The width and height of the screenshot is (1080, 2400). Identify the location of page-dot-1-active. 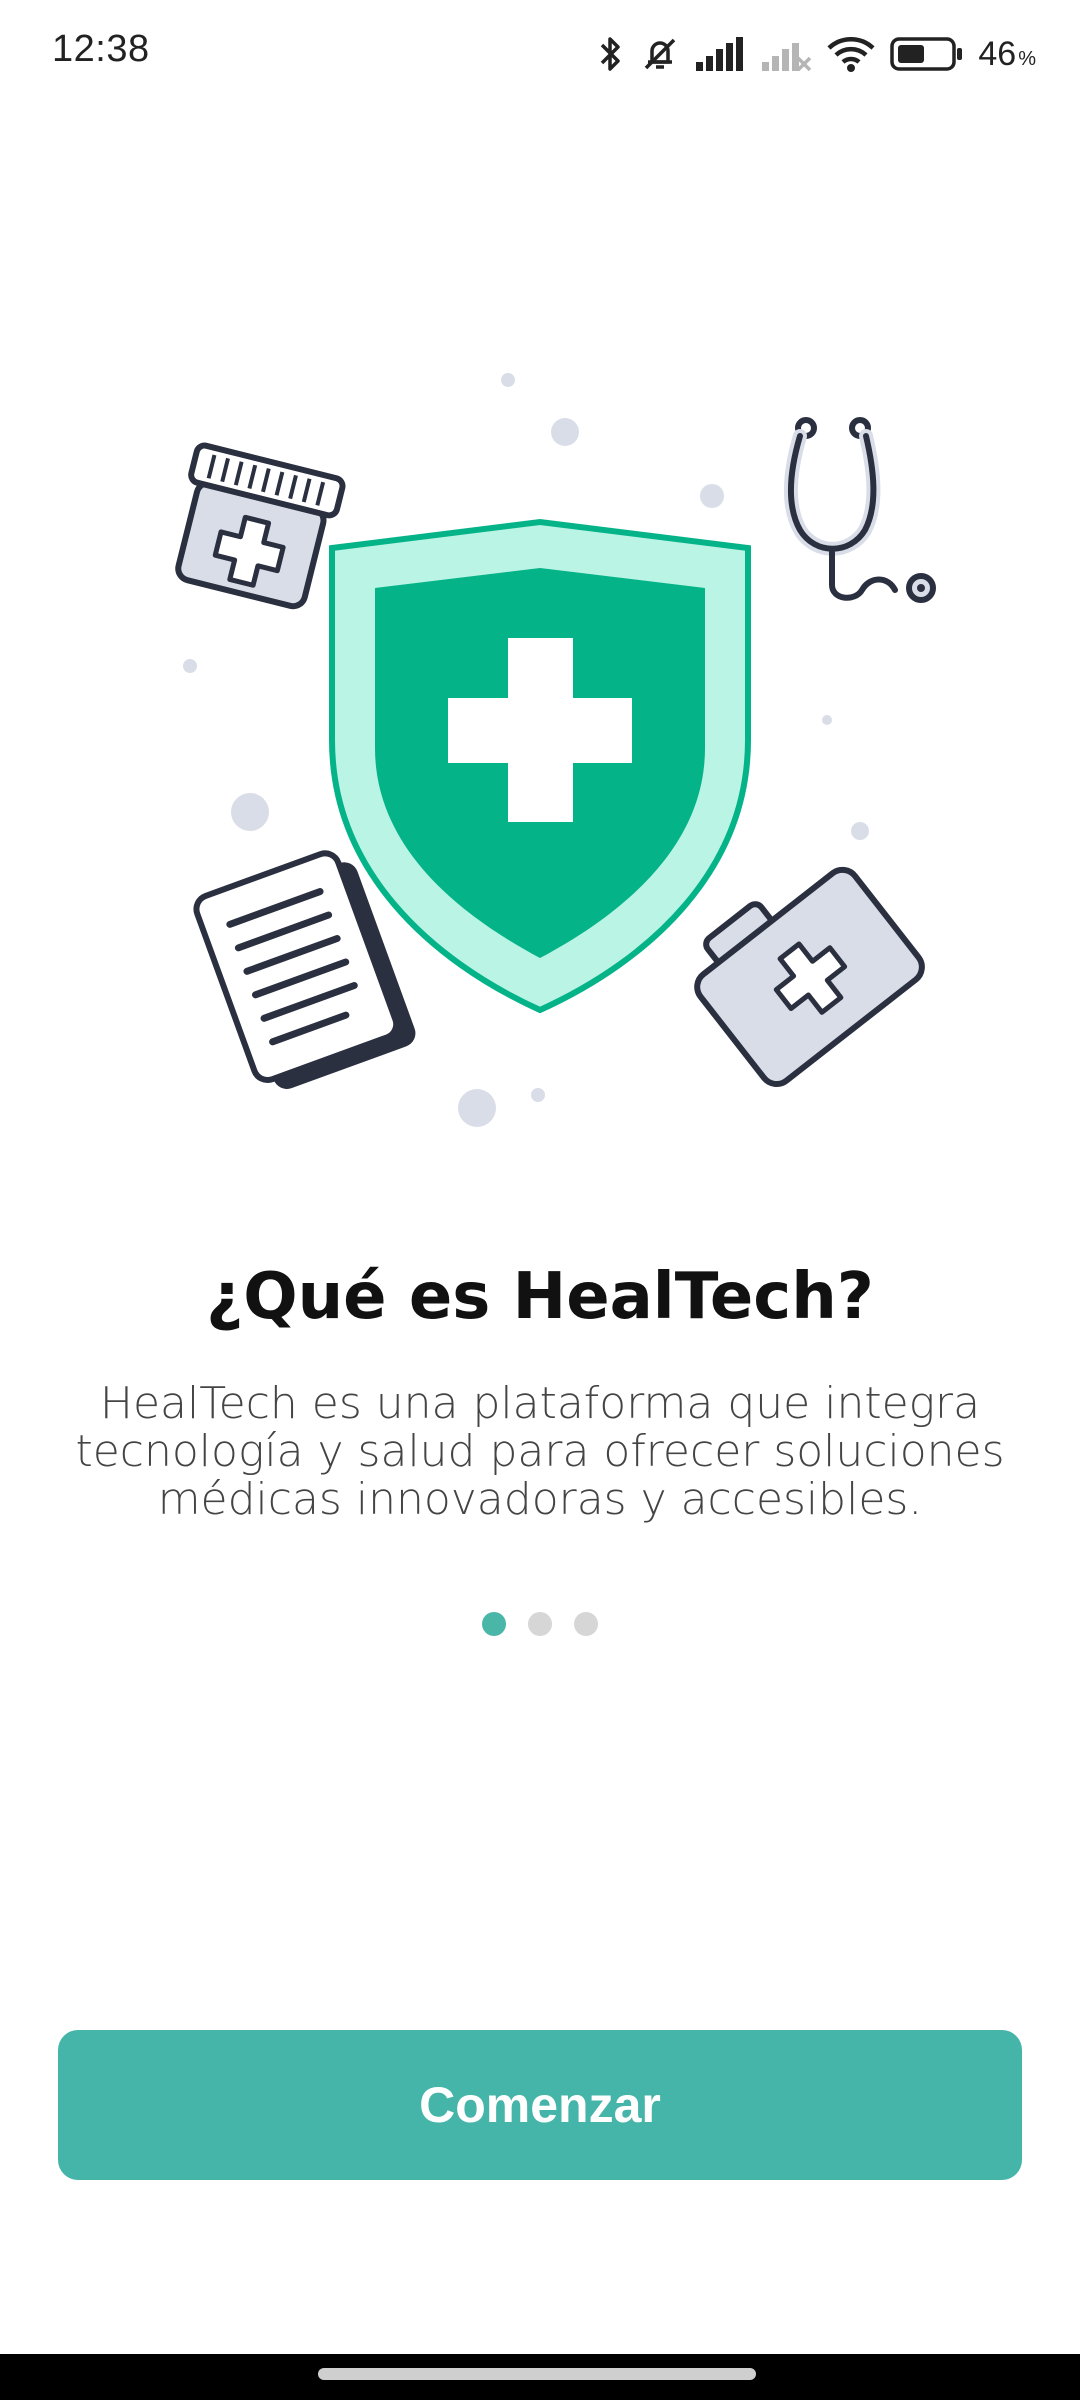
(494, 1624).